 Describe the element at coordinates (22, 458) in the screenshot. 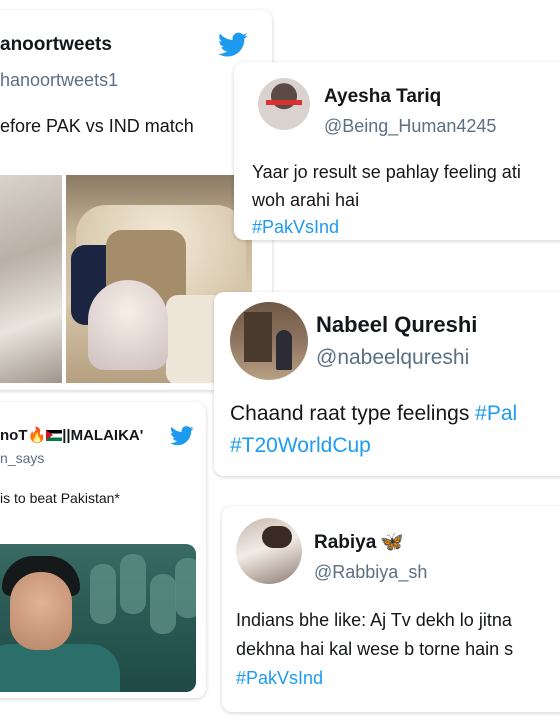

I see `tweet-author-handle: n_says` at that location.